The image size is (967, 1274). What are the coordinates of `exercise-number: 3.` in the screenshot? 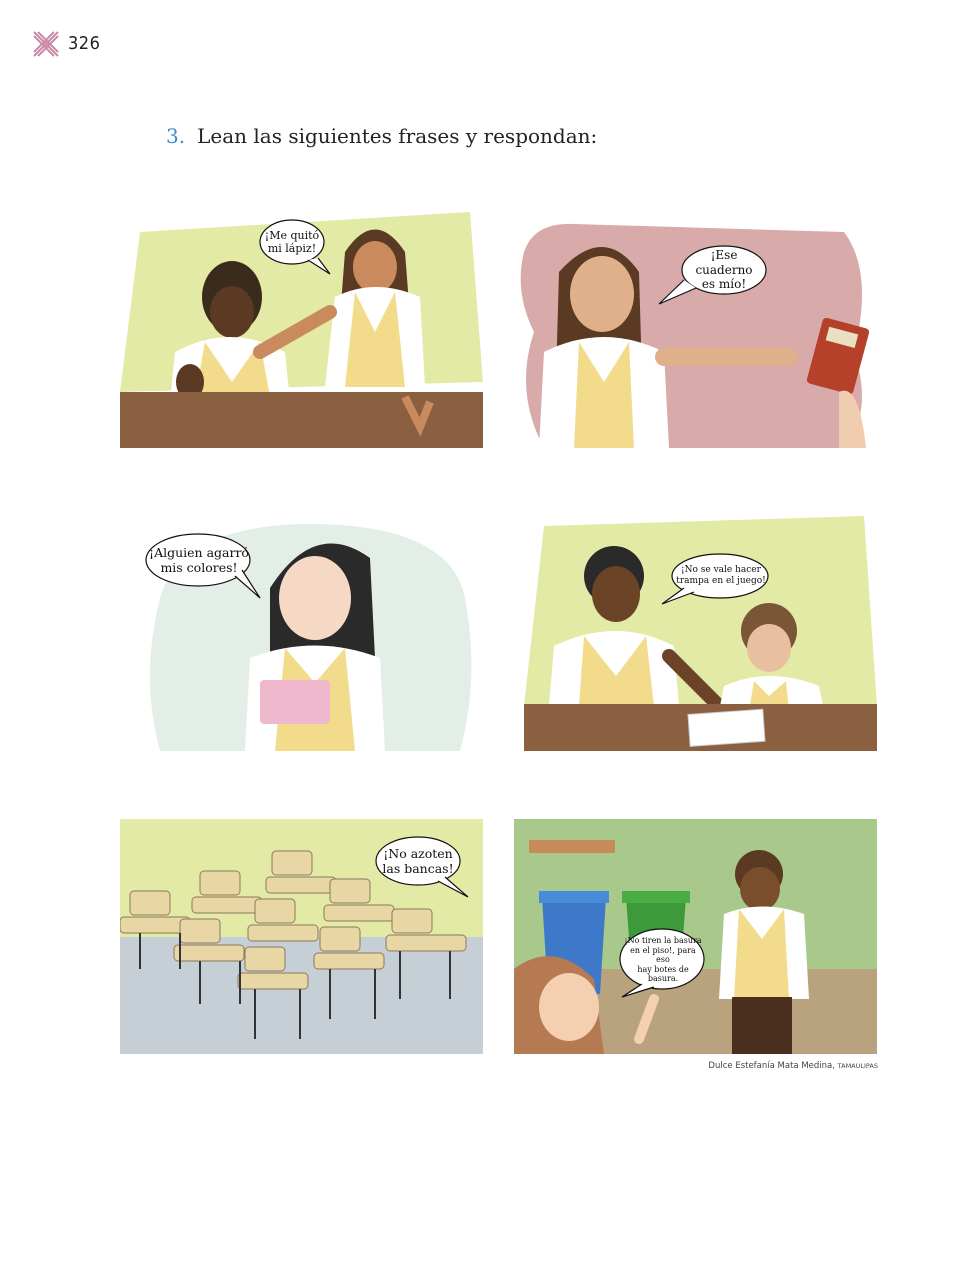 It's located at (176, 136).